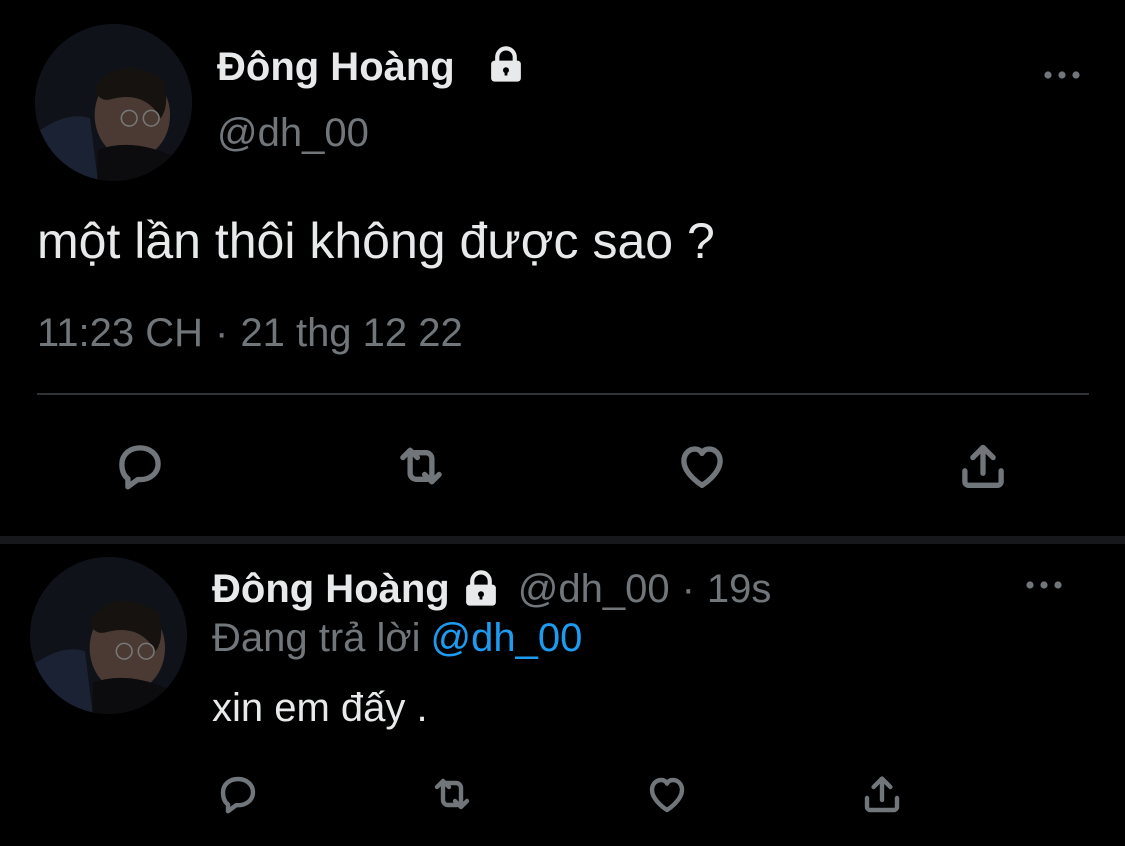 This screenshot has width=1125, height=846. What do you see at coordinates (293, 133) in the screenshot?
I see `author-handle: @dh_00` at bounding box center [293, 133].